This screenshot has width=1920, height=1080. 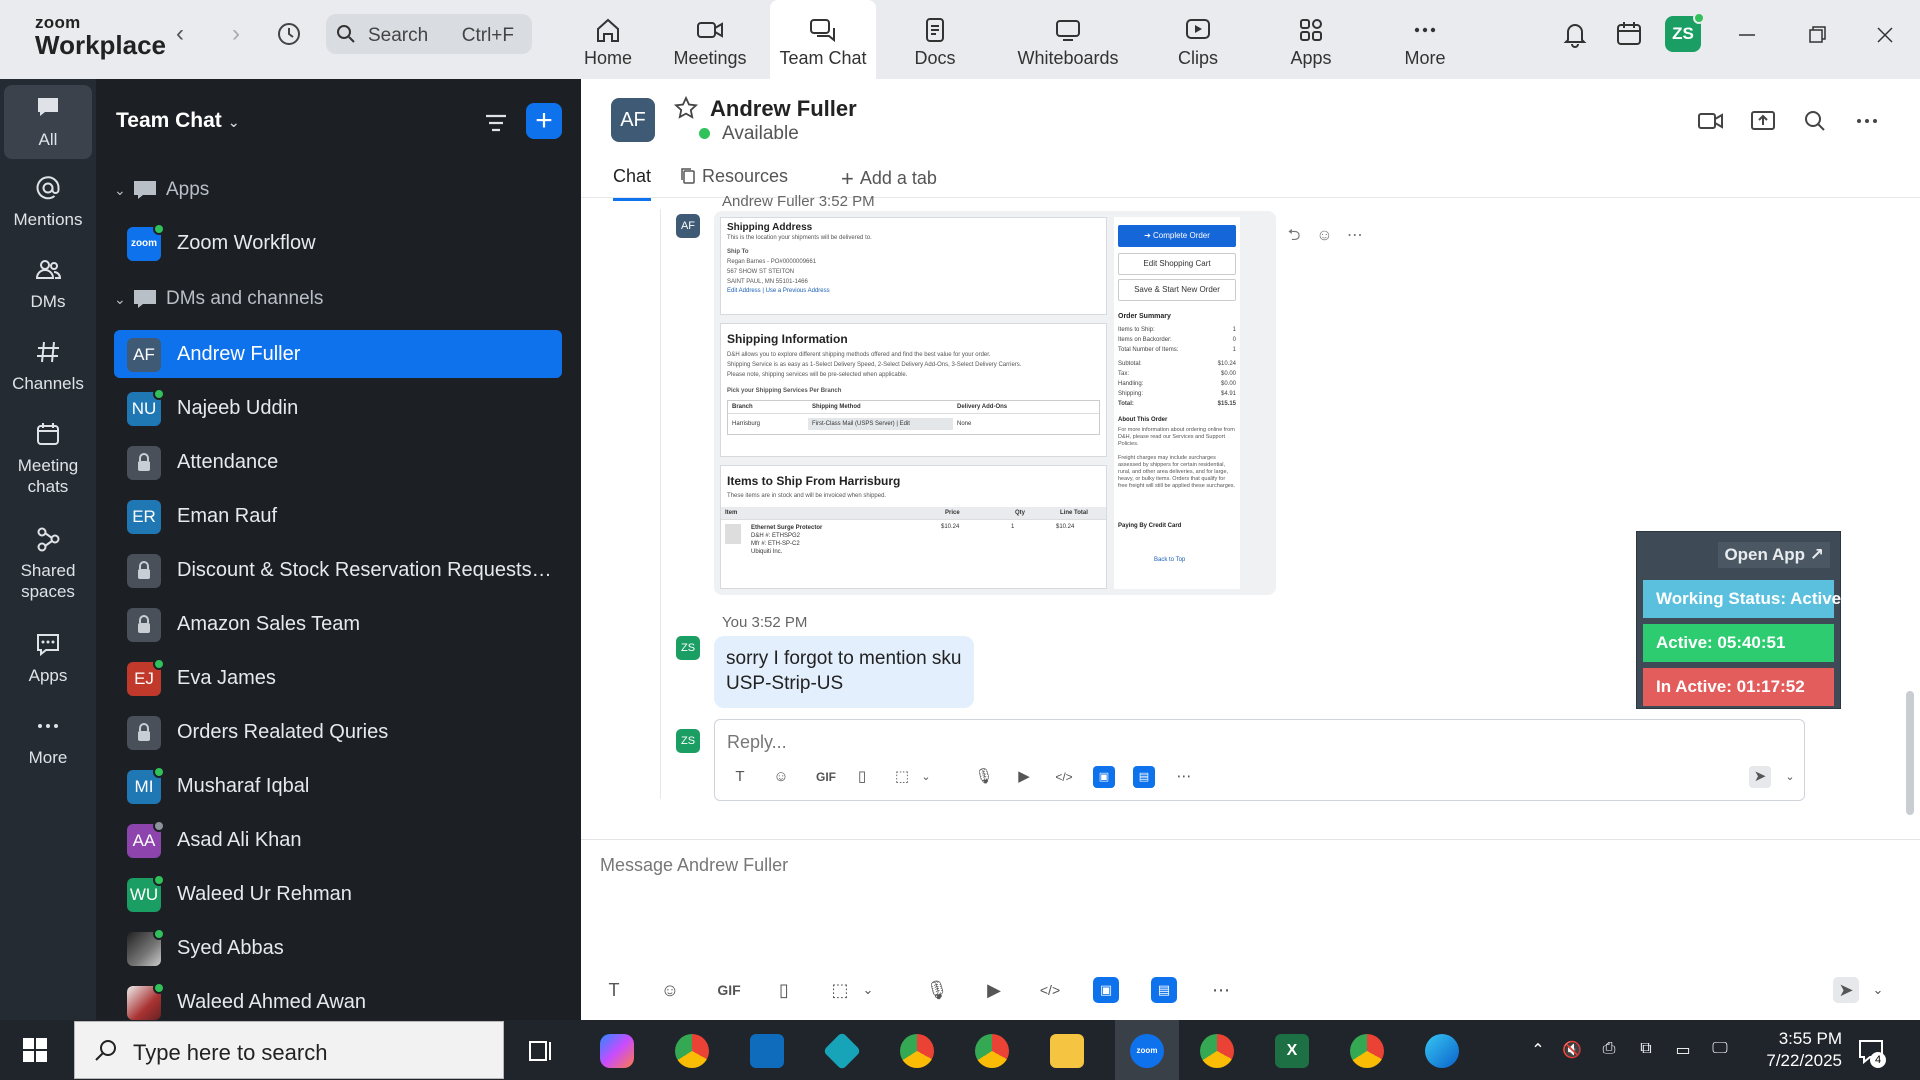 I want to click on add-reaction-icon: ☺, so click(x=1324, y=238).